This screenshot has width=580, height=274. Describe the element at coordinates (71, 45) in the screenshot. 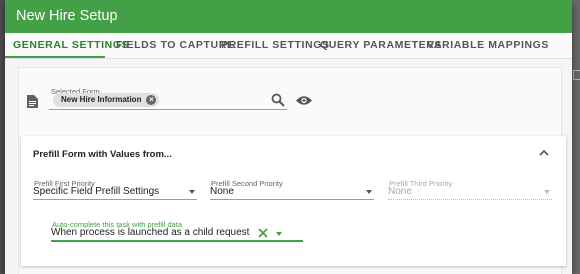

I see `tab-general-settings: GENERAL SETTINGS` at that location.